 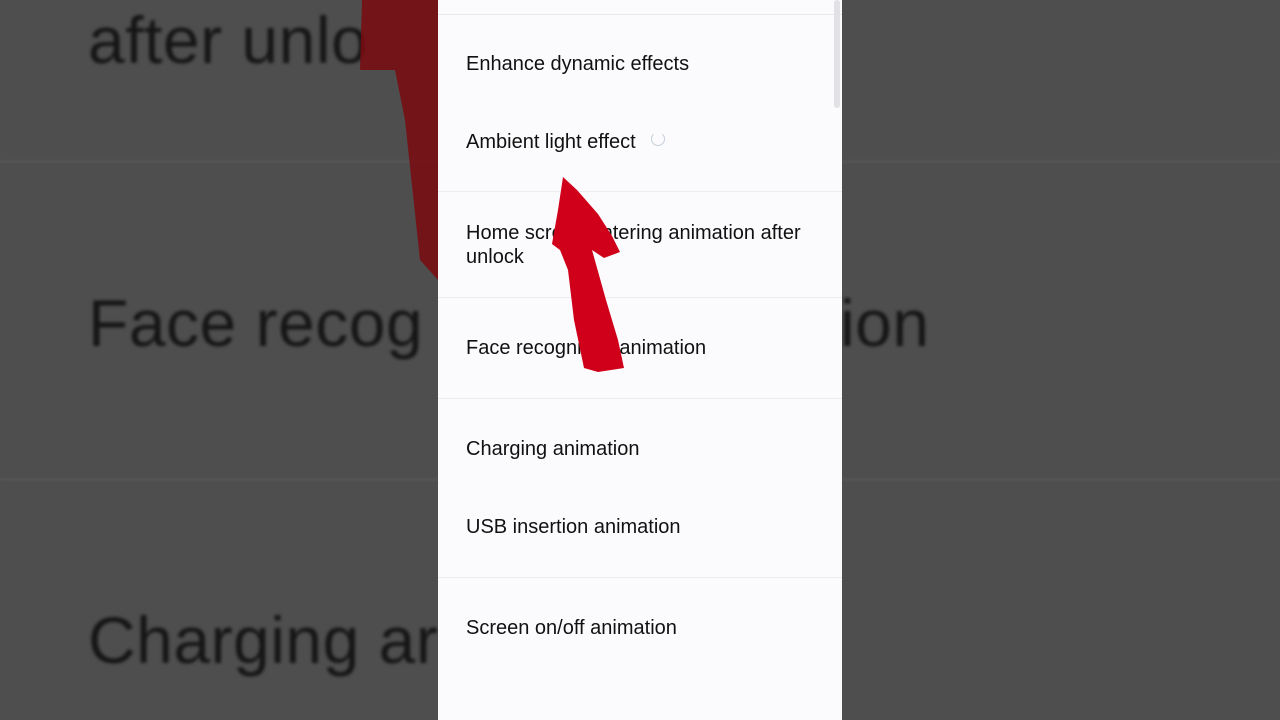 What do you see at coordinates (640, 14) in the screenshot?
I see `top-divider` at bounding box center [640, 14].